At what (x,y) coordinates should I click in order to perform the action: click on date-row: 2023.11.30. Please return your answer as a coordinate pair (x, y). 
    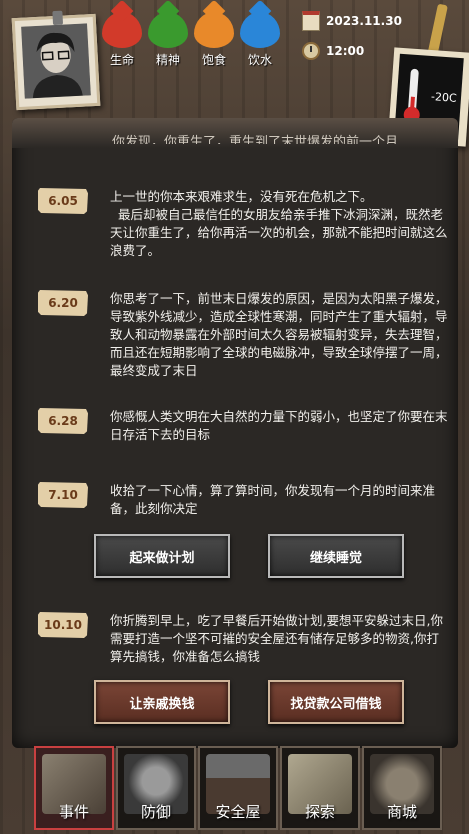
    Looking at the image, I should click on (357, 21).